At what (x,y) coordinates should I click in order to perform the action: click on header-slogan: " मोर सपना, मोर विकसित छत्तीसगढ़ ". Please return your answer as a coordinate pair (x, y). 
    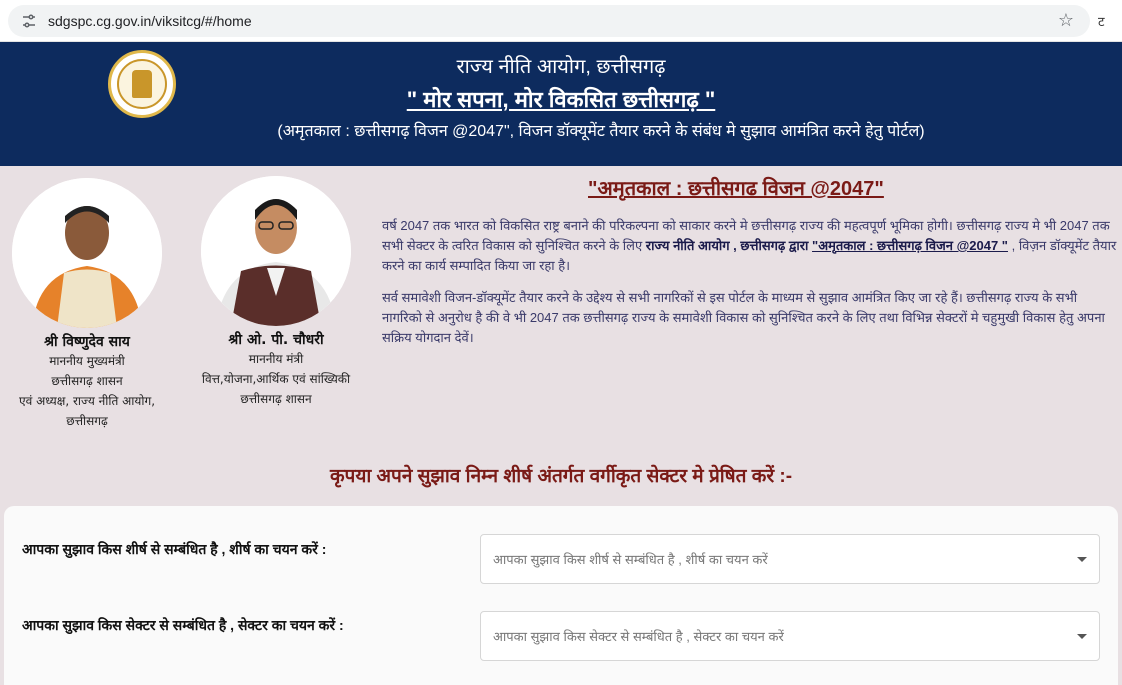
    Looking at the image, I should click on (561, 99).